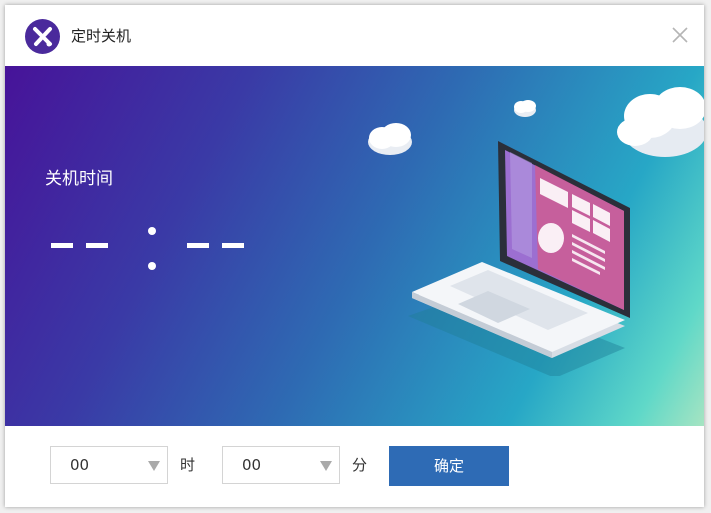  What do you see at coordinates (79, 179) in the screenshot?
I see `shutdown-time-label: 关机时间` at bounding box center [79, 179].